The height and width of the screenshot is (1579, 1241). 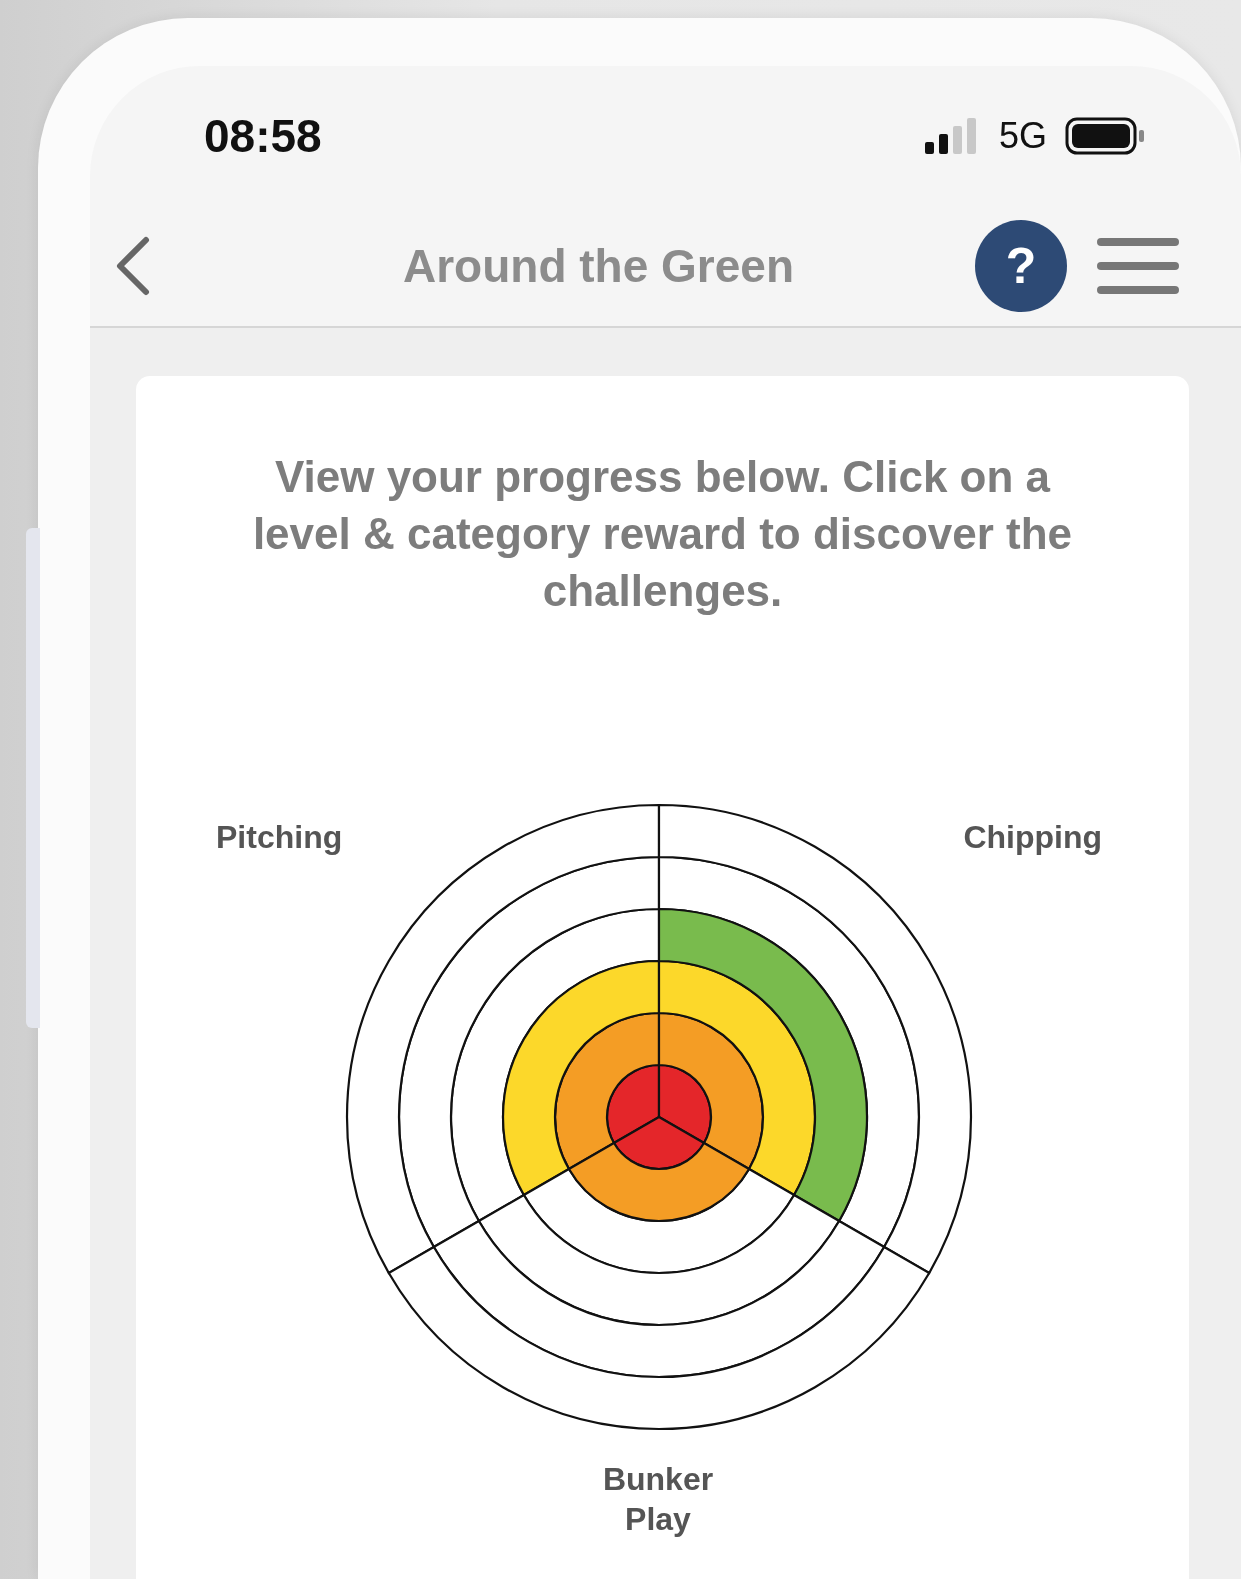 I want to click on network-label: 5G, so click(x=1022, y=136).